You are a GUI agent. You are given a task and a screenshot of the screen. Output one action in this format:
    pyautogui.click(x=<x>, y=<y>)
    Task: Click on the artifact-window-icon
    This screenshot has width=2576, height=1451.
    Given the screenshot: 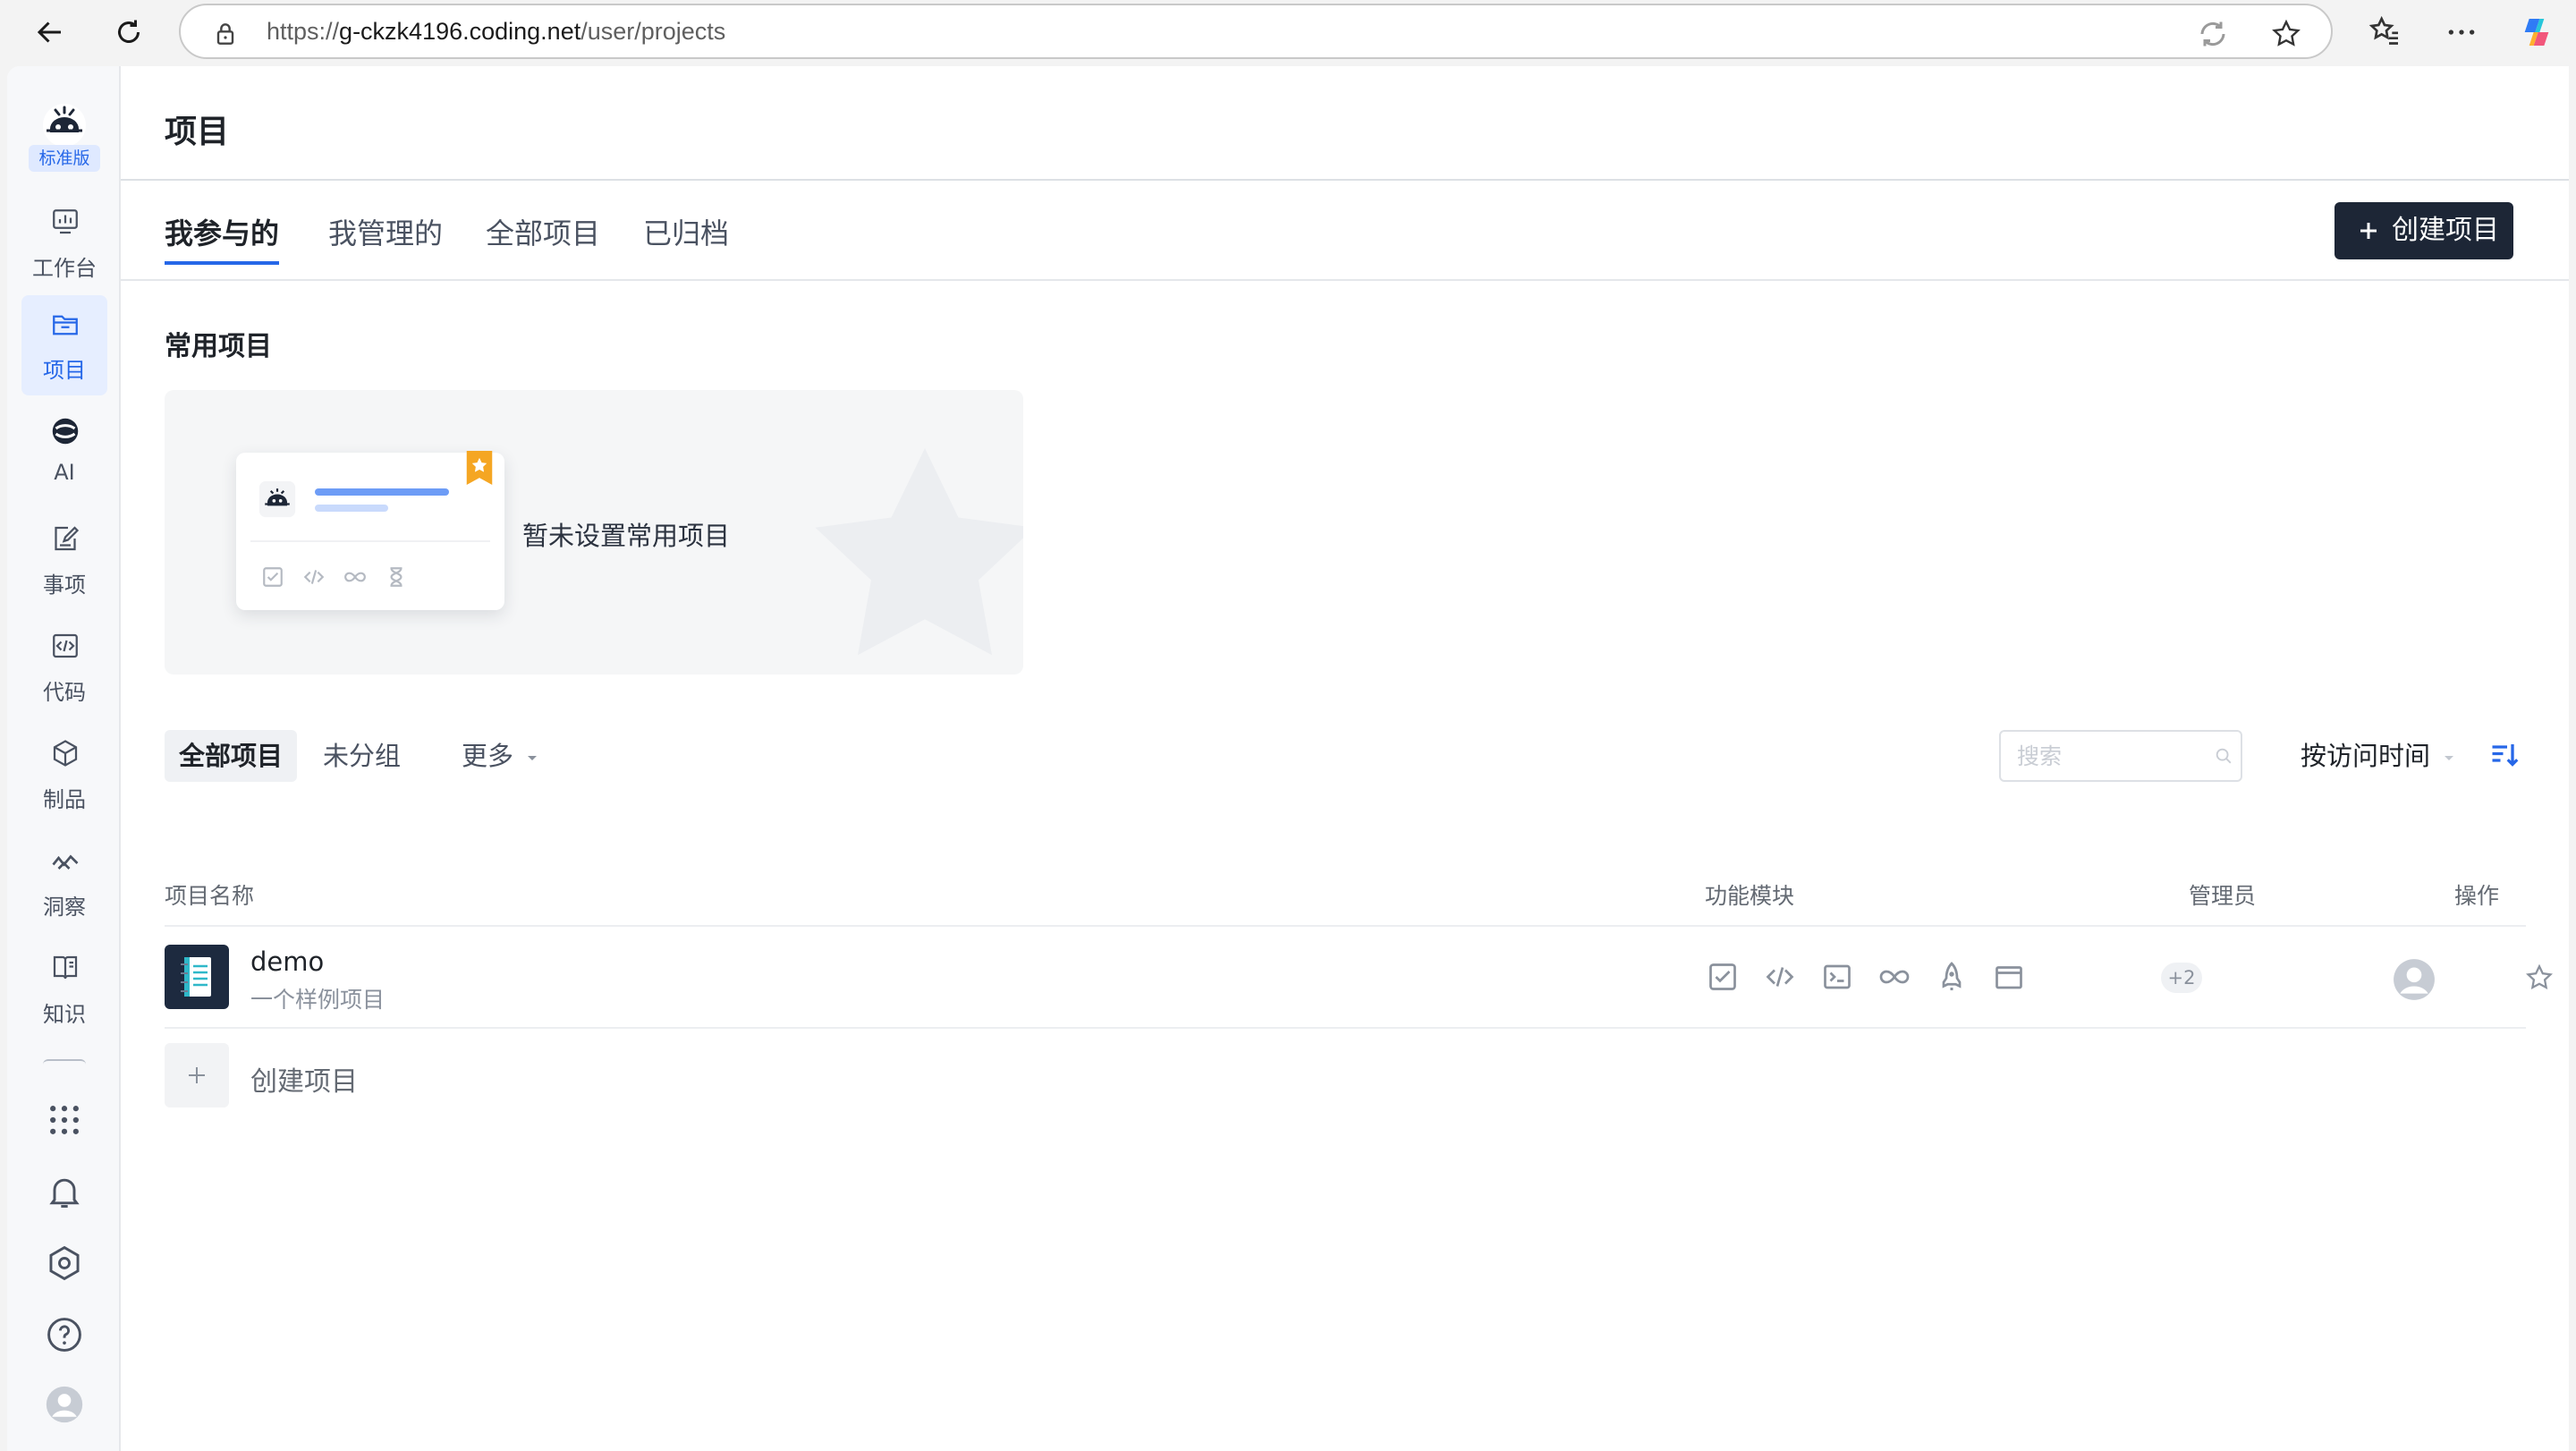 What is the action you would take?
    pyautogui.click(x=2009, y=977)
    